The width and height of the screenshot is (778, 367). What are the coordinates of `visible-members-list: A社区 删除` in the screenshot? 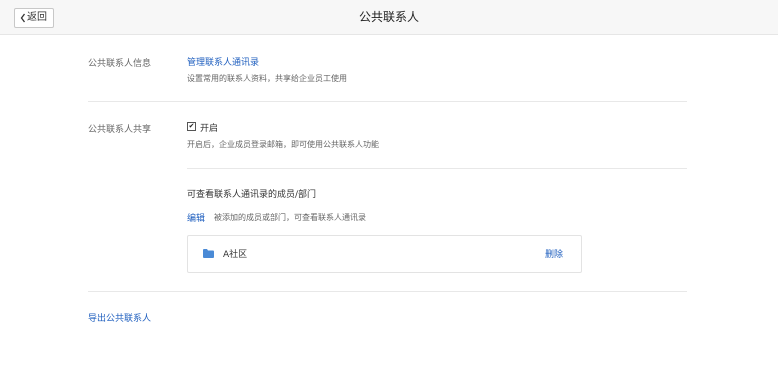 It's located at (384, 254).